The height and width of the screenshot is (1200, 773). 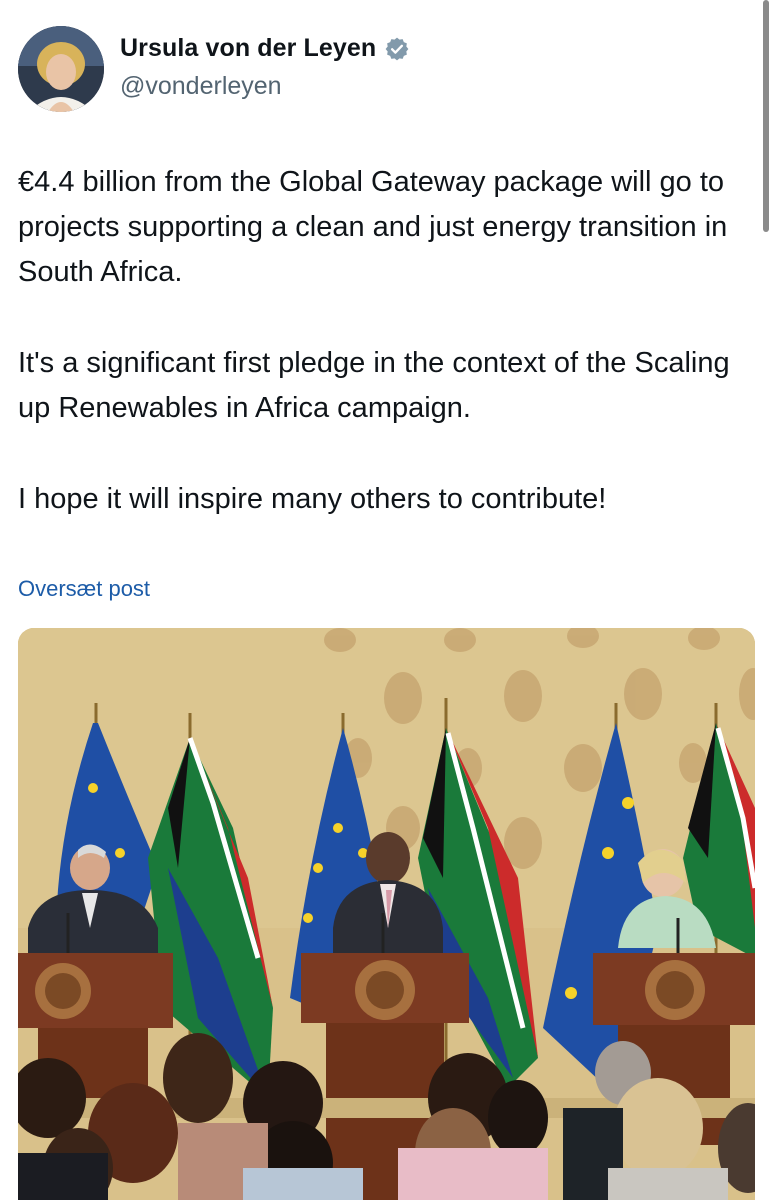 What do you see at coordinates (61, 69) in the screenshot?
I see `avatar` at bounding box center [61, 69].